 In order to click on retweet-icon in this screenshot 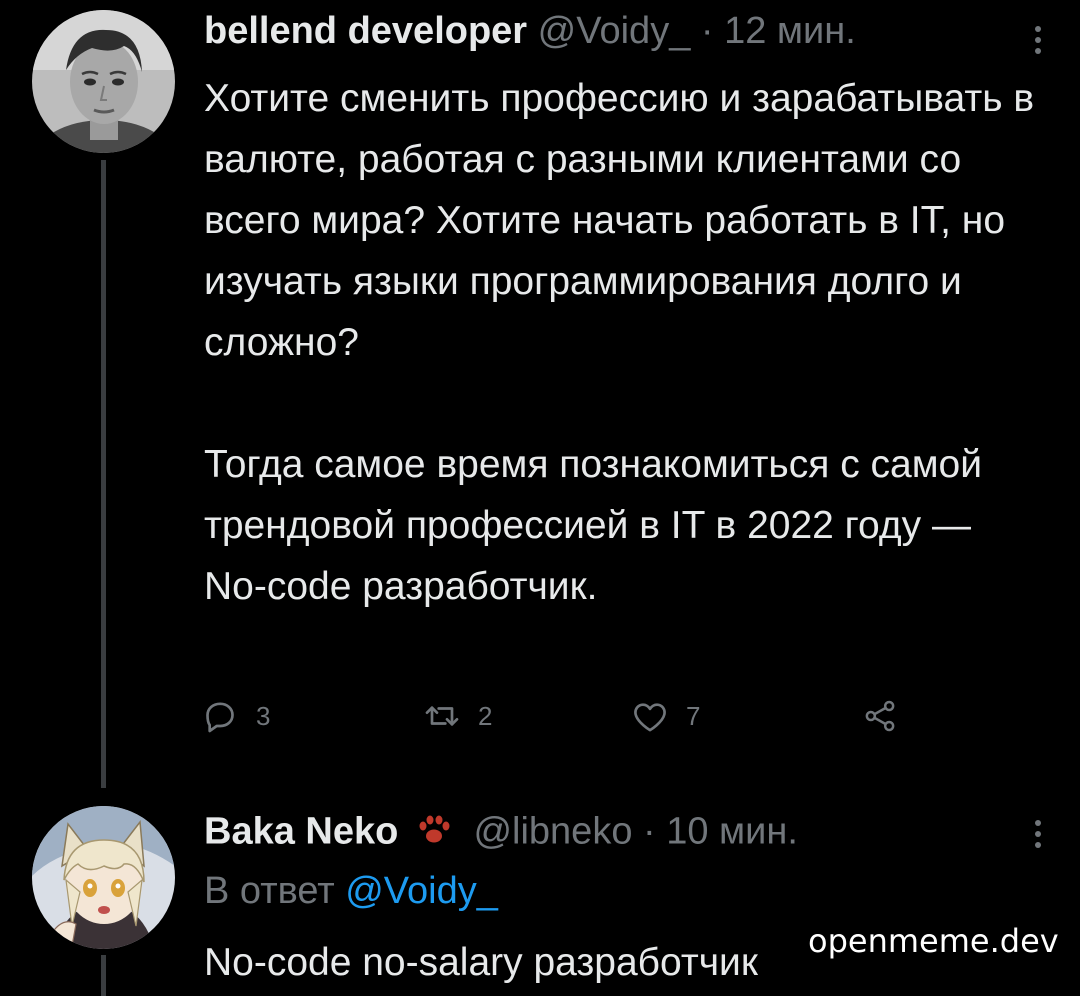, I will do `click(442, 716)`.